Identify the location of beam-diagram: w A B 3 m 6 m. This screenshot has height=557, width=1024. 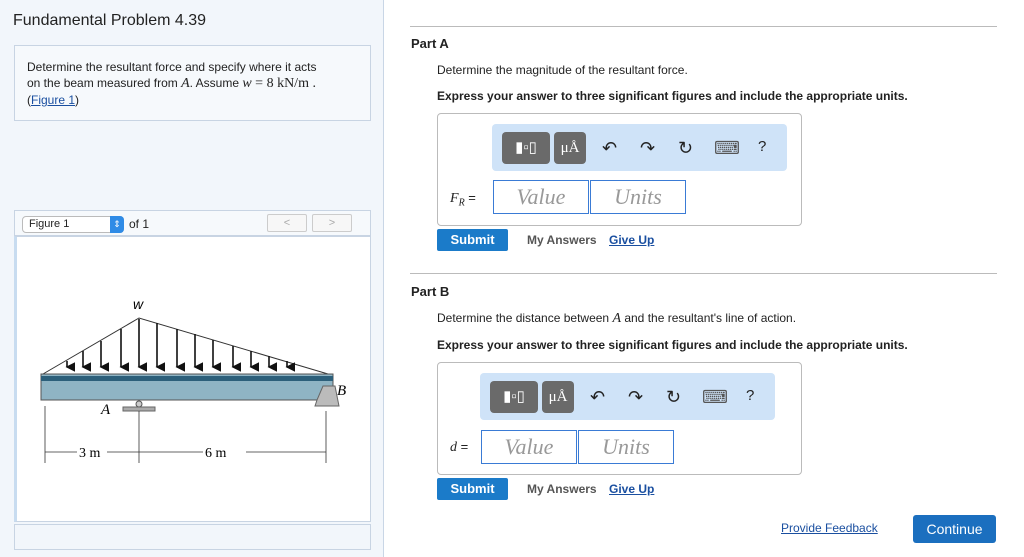
(193, 379).